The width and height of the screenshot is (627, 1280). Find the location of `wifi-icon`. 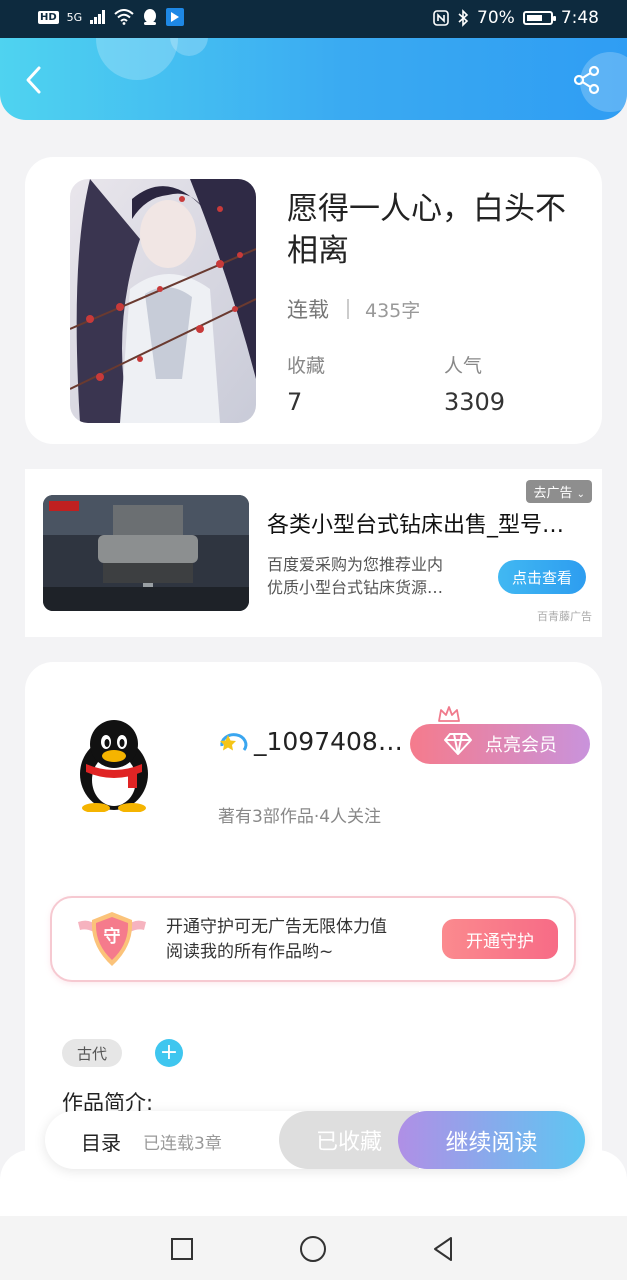

wifi-icon is located at coordinates (124, 17).